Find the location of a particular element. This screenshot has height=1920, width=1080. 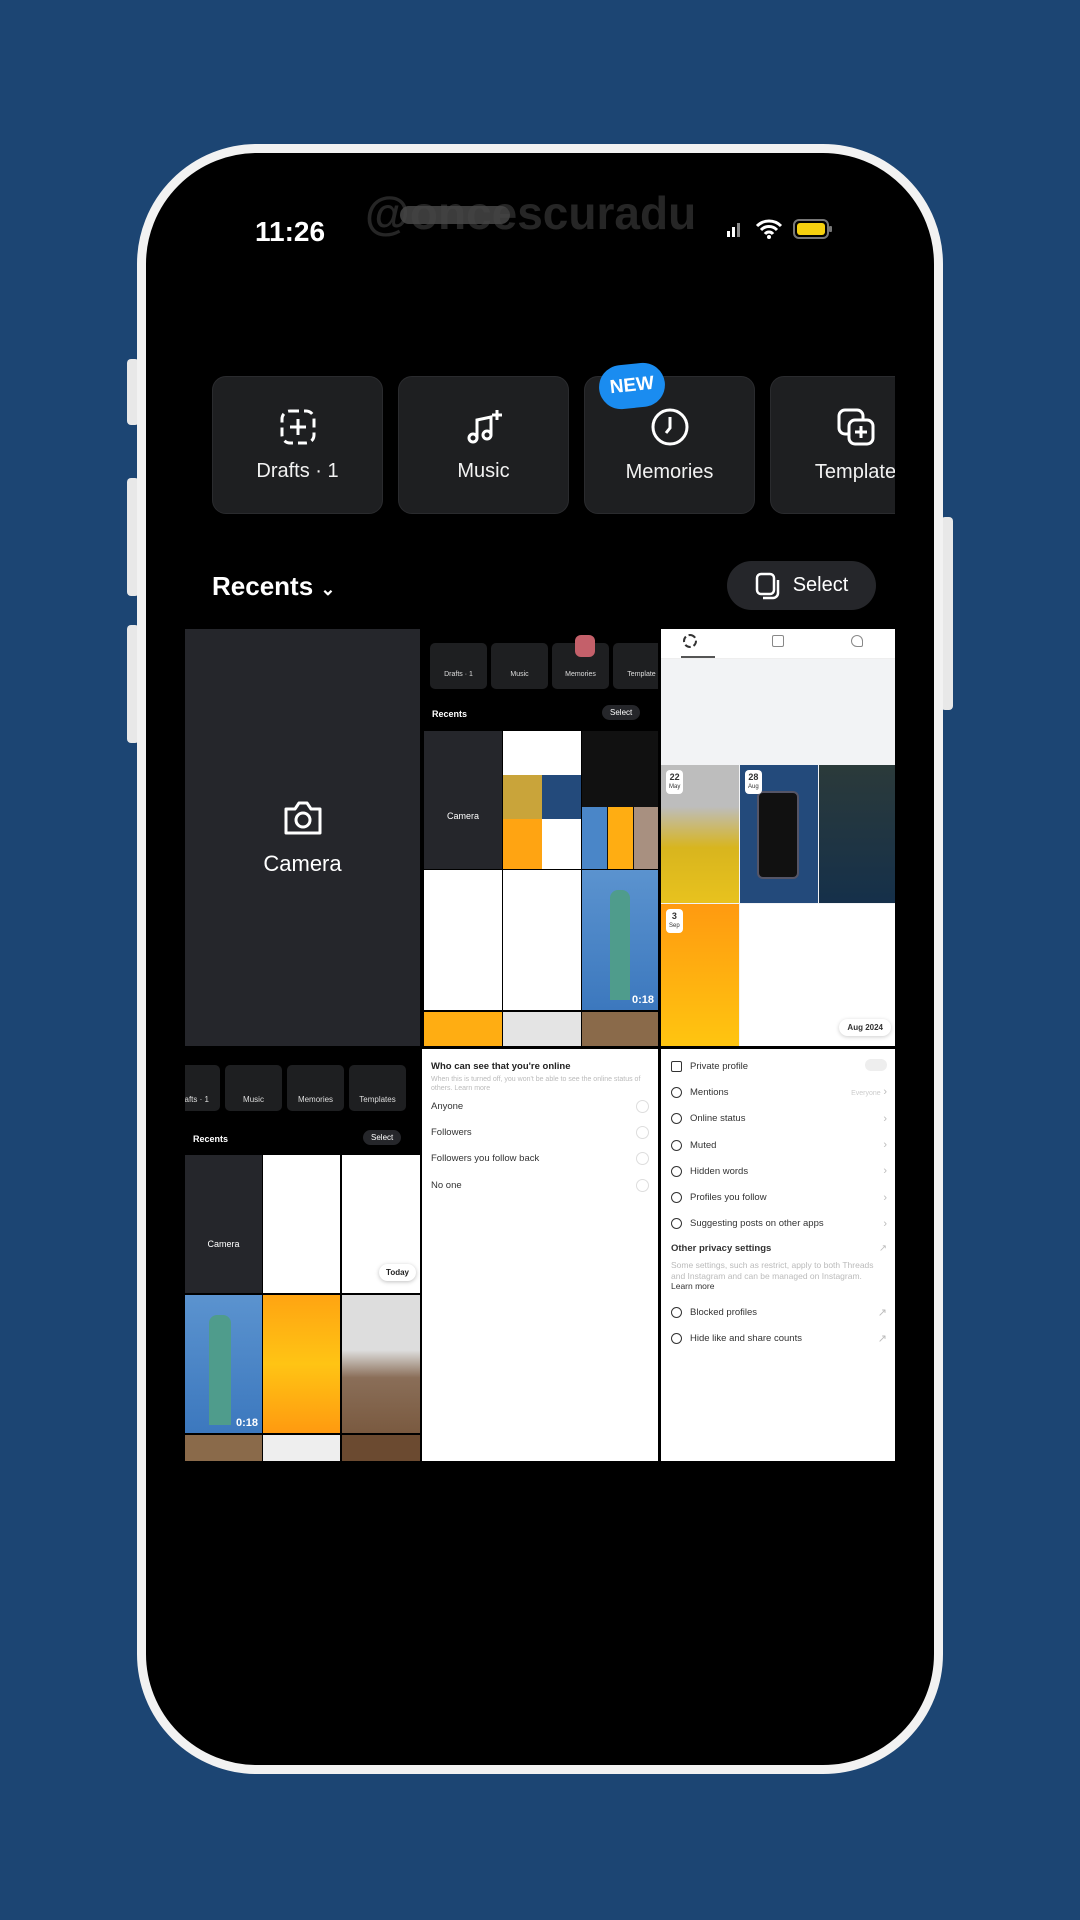

mini-dog is located at coordinates (223, 1448).